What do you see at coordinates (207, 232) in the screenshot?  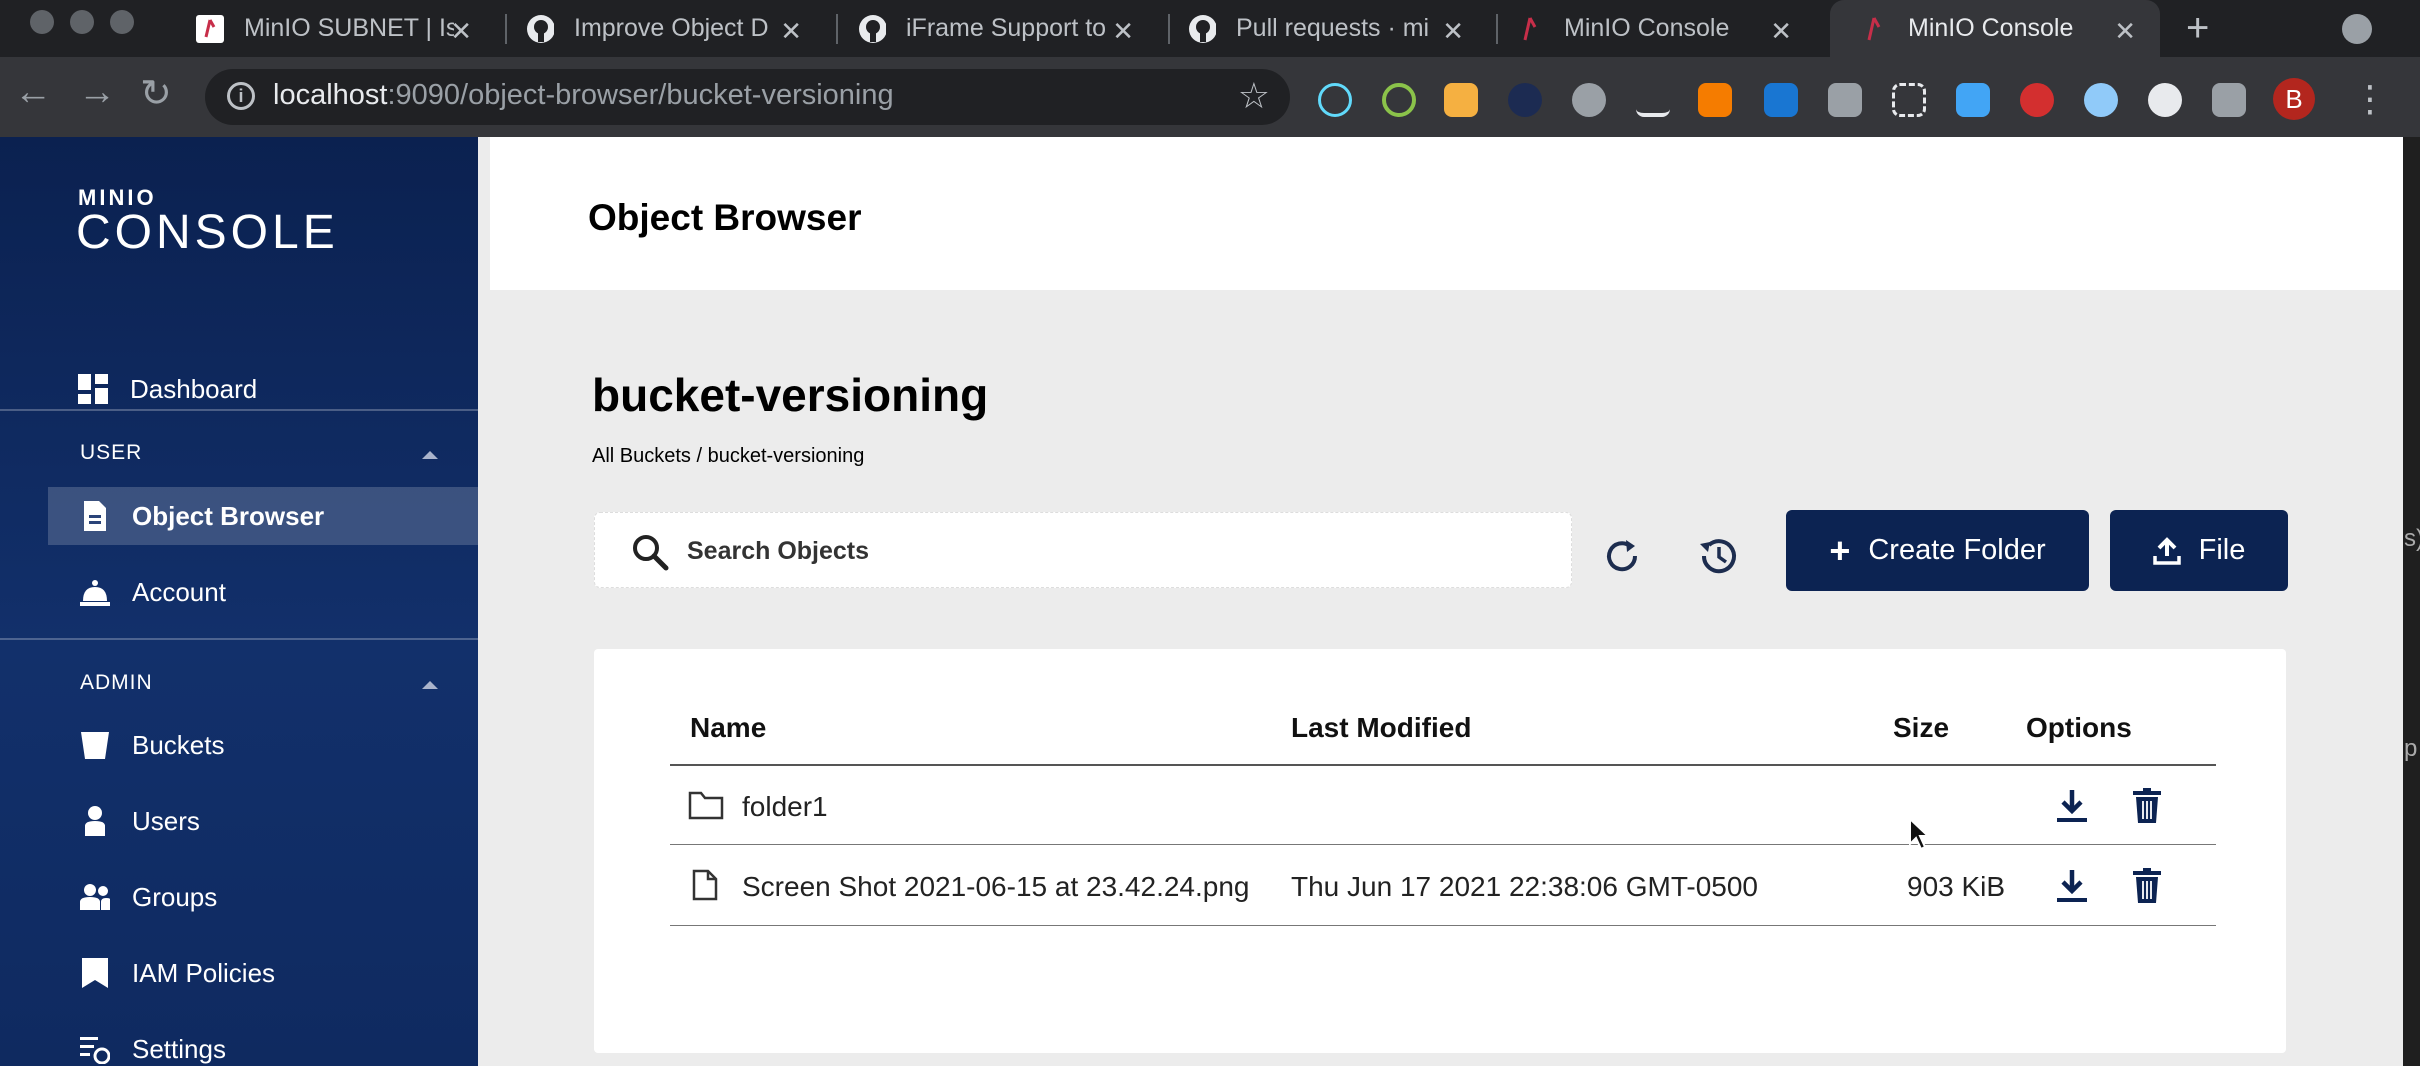 I see `logo-console-text: CONSOLE` at bounding box center [207, 232].